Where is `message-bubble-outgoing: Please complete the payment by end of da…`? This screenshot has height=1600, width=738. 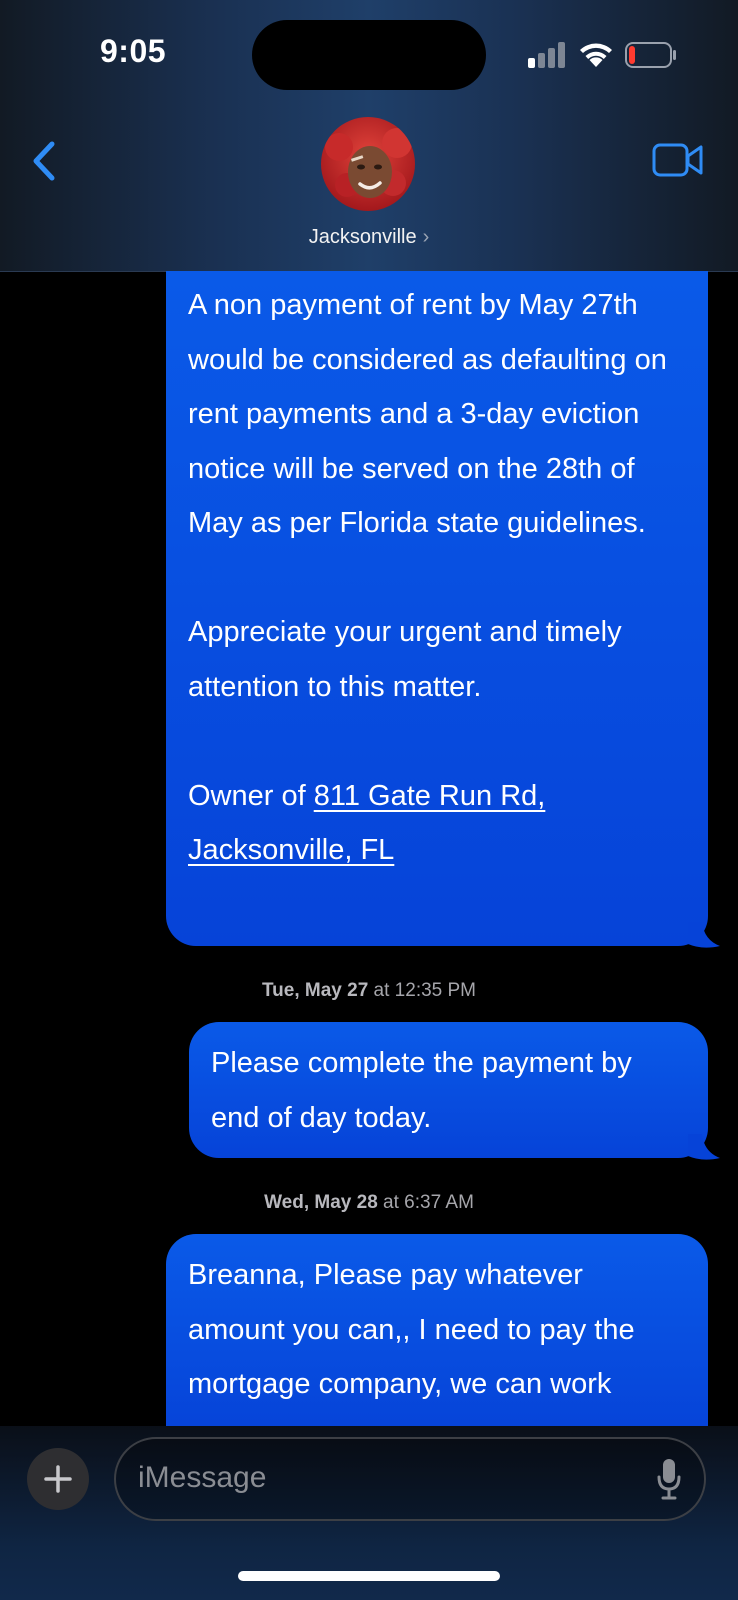
message-bubble-outgoing: Please complete the payment by end of da… is located at coordinates (448, 1090).